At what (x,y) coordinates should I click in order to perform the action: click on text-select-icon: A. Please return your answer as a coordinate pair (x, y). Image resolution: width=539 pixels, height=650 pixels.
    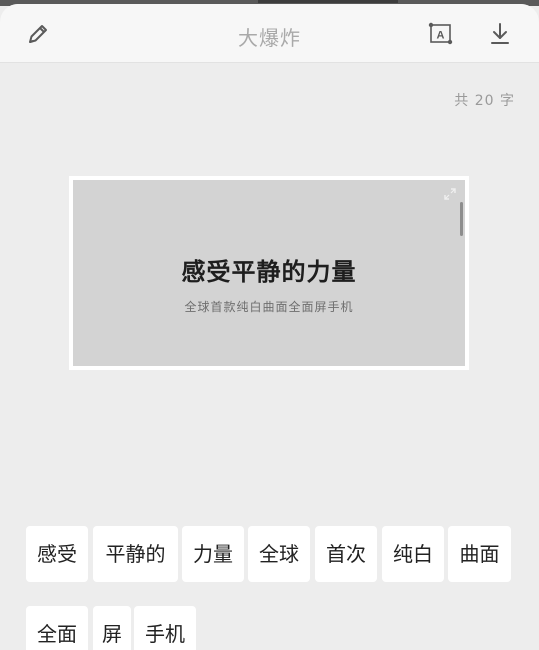
    Looking at the image, I should click on (440, 33).